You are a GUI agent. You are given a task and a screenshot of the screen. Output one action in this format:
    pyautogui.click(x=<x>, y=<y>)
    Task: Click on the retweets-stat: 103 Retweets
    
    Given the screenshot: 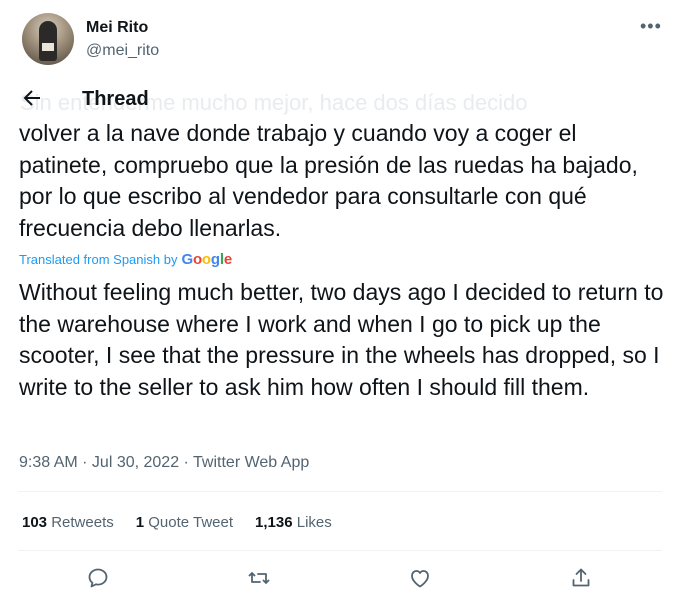 What is the action you would take?
    pyautogui.click(x=68, y=522)
    